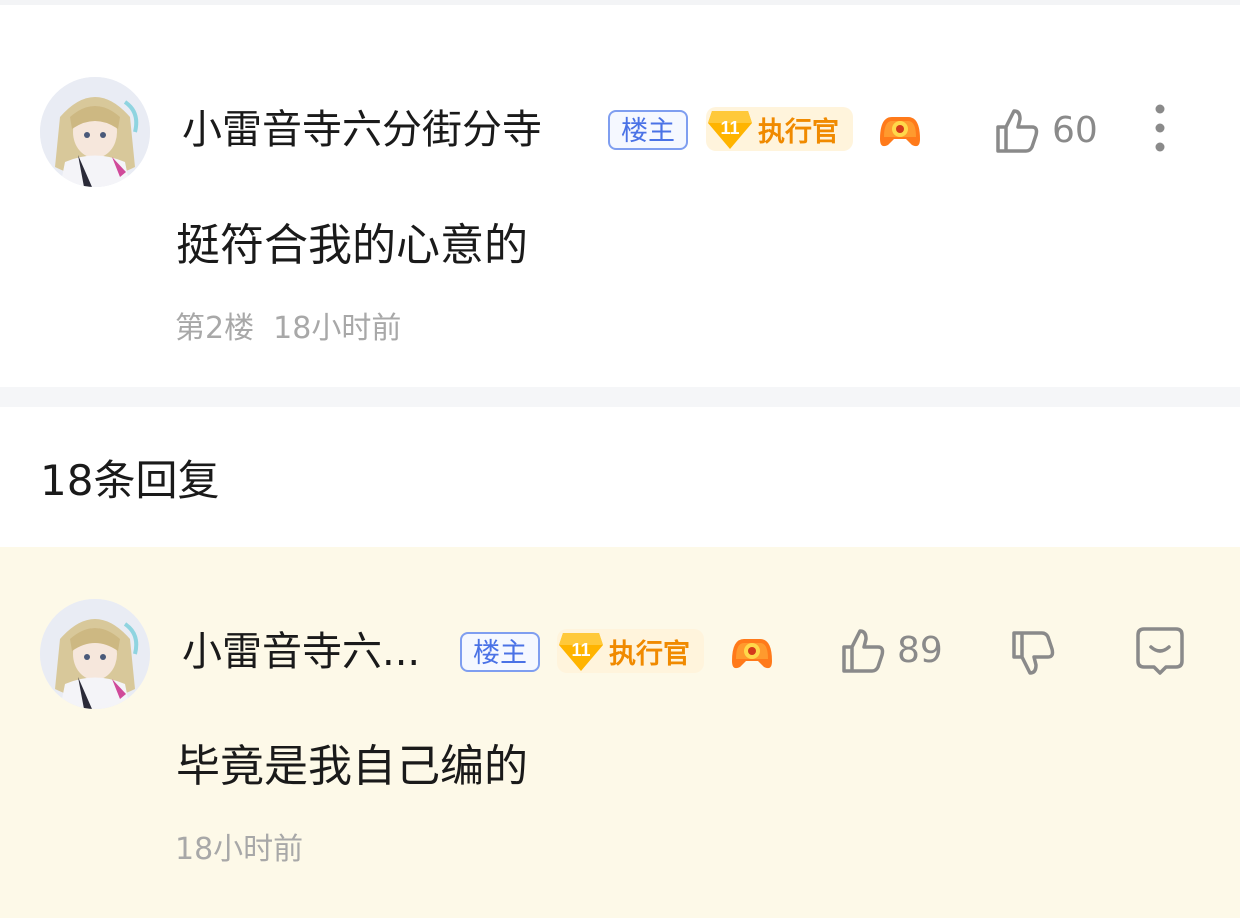 The image size is (1240, 918). What do you see at coordinates (620, 397) in the screenshot?
I see `section-divider` at bounding box center [620, 397].